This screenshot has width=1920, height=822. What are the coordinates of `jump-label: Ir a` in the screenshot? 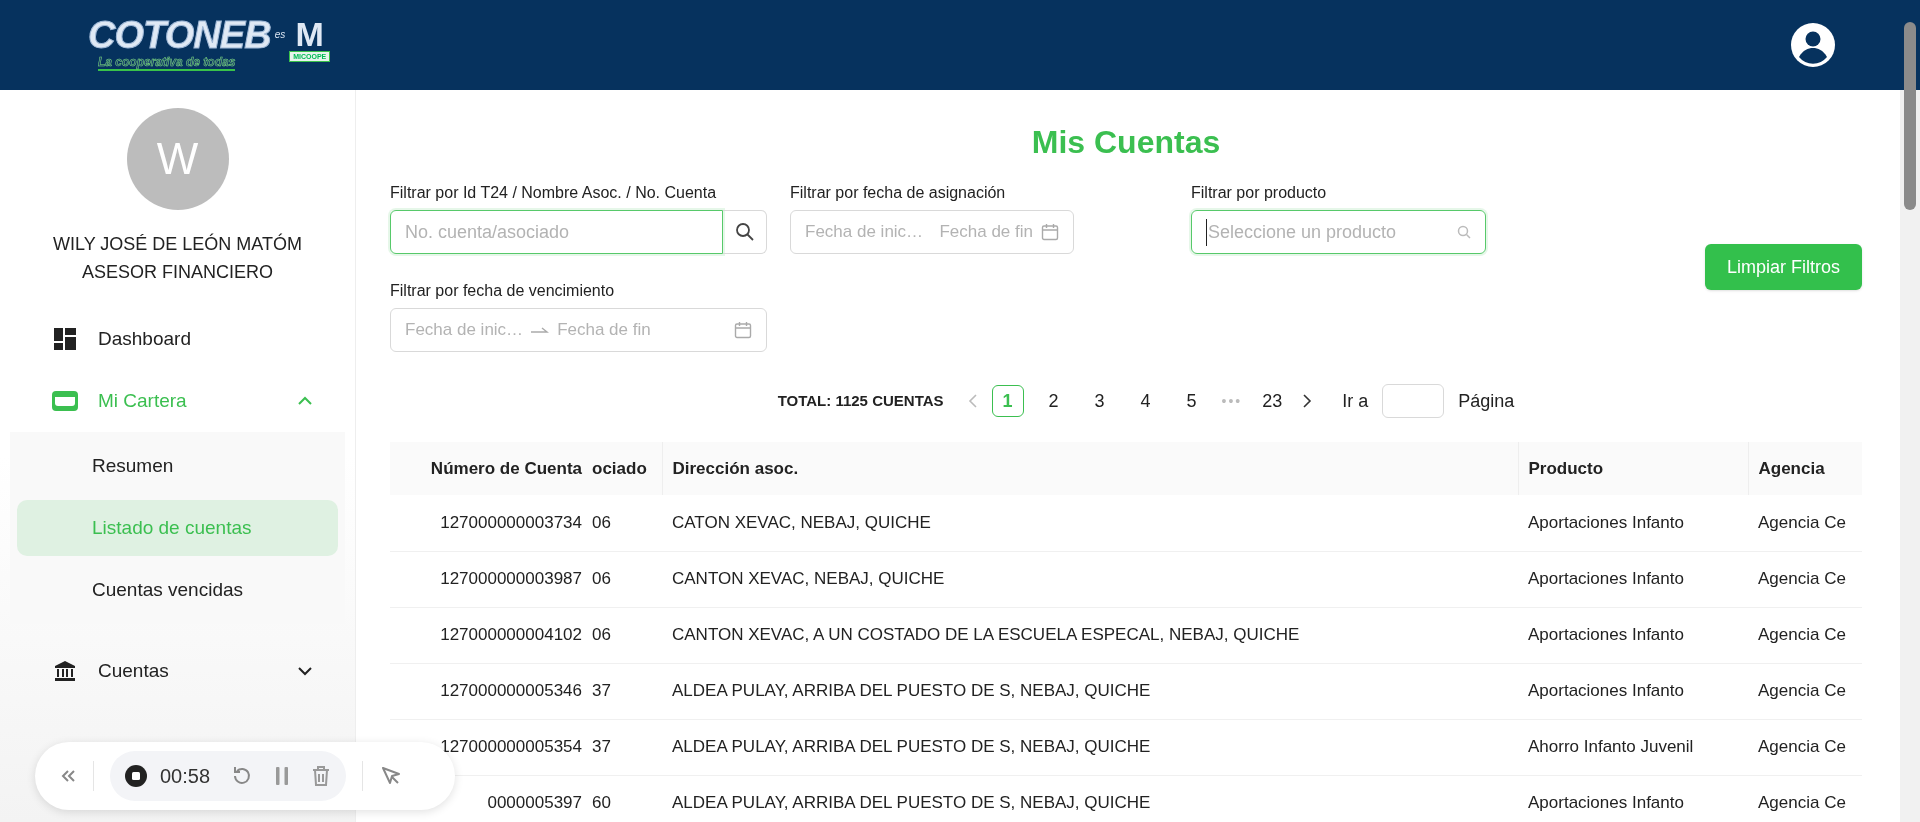 It's located at (1355, 401).